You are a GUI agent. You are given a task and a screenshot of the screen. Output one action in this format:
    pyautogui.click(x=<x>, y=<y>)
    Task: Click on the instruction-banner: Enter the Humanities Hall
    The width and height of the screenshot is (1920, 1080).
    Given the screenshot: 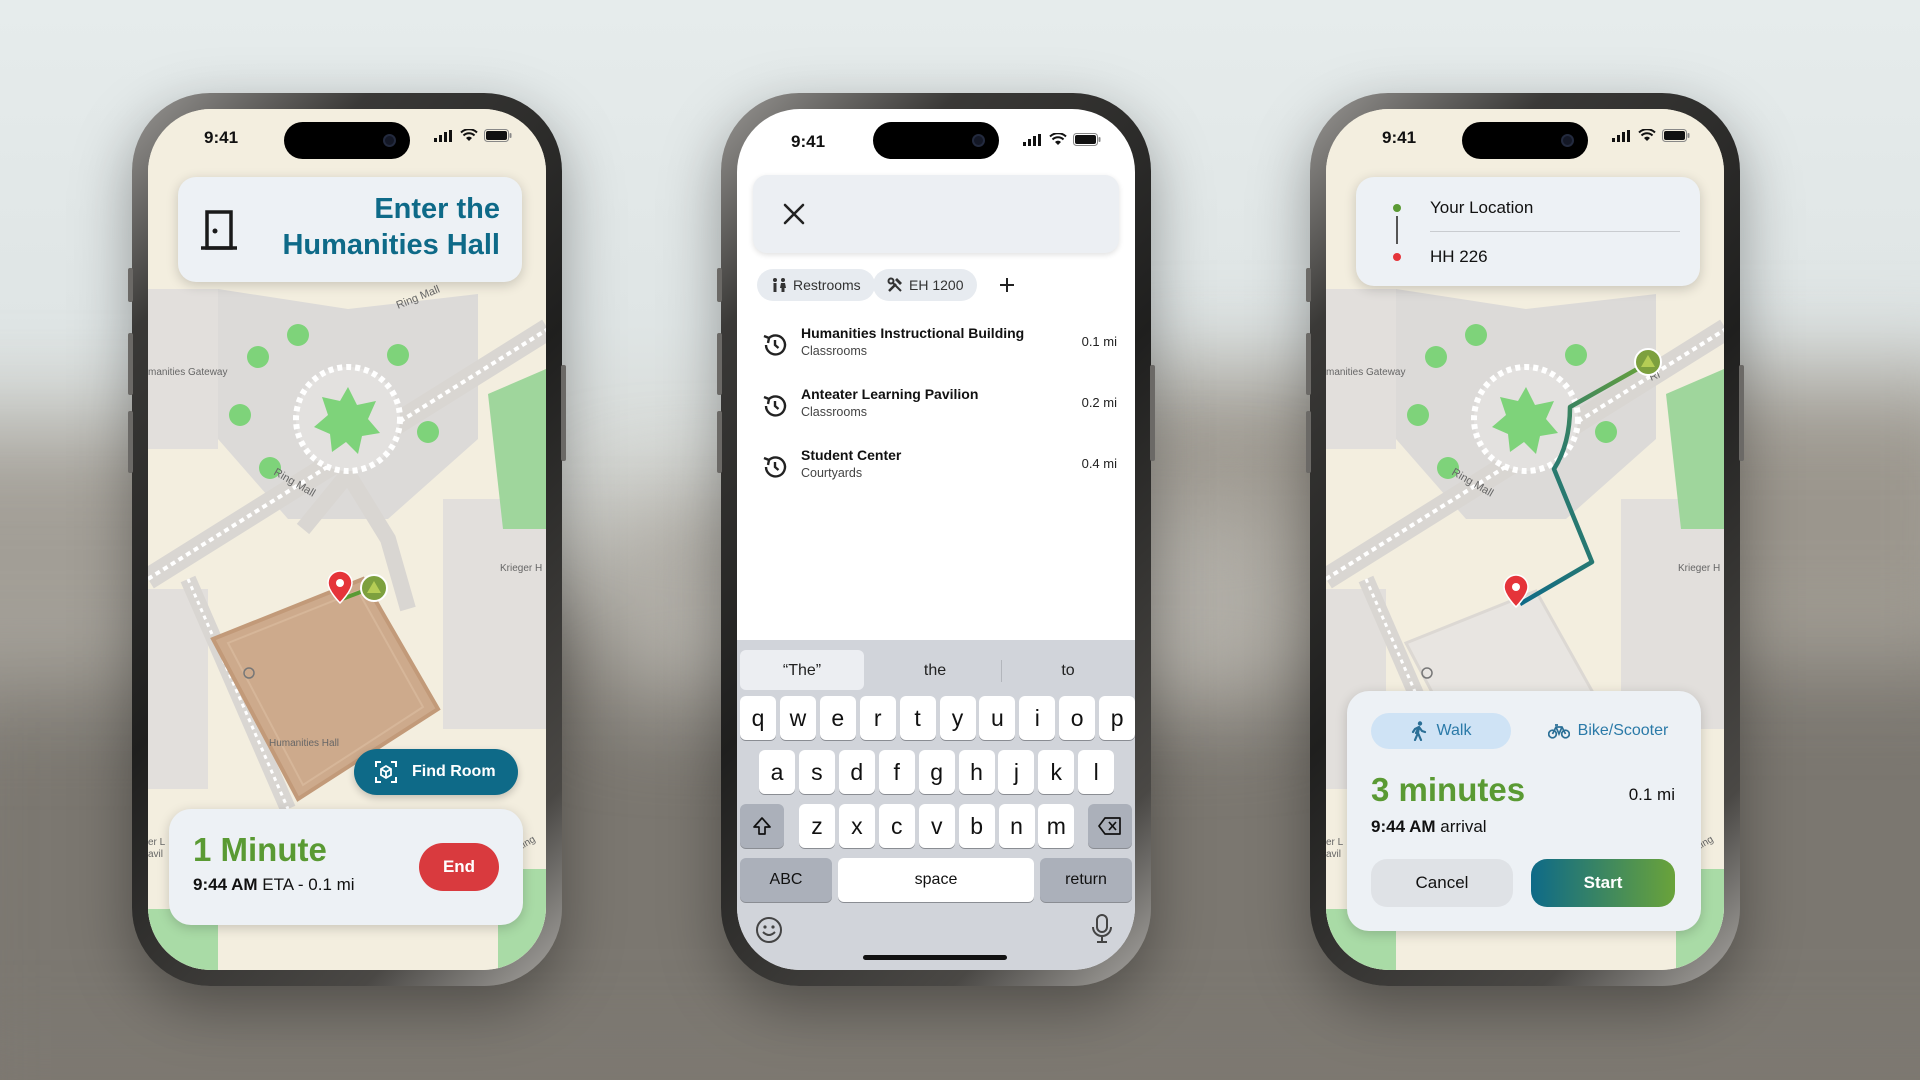 What is the action you would take?
    pyautogui.click(x=350, y=229)
    